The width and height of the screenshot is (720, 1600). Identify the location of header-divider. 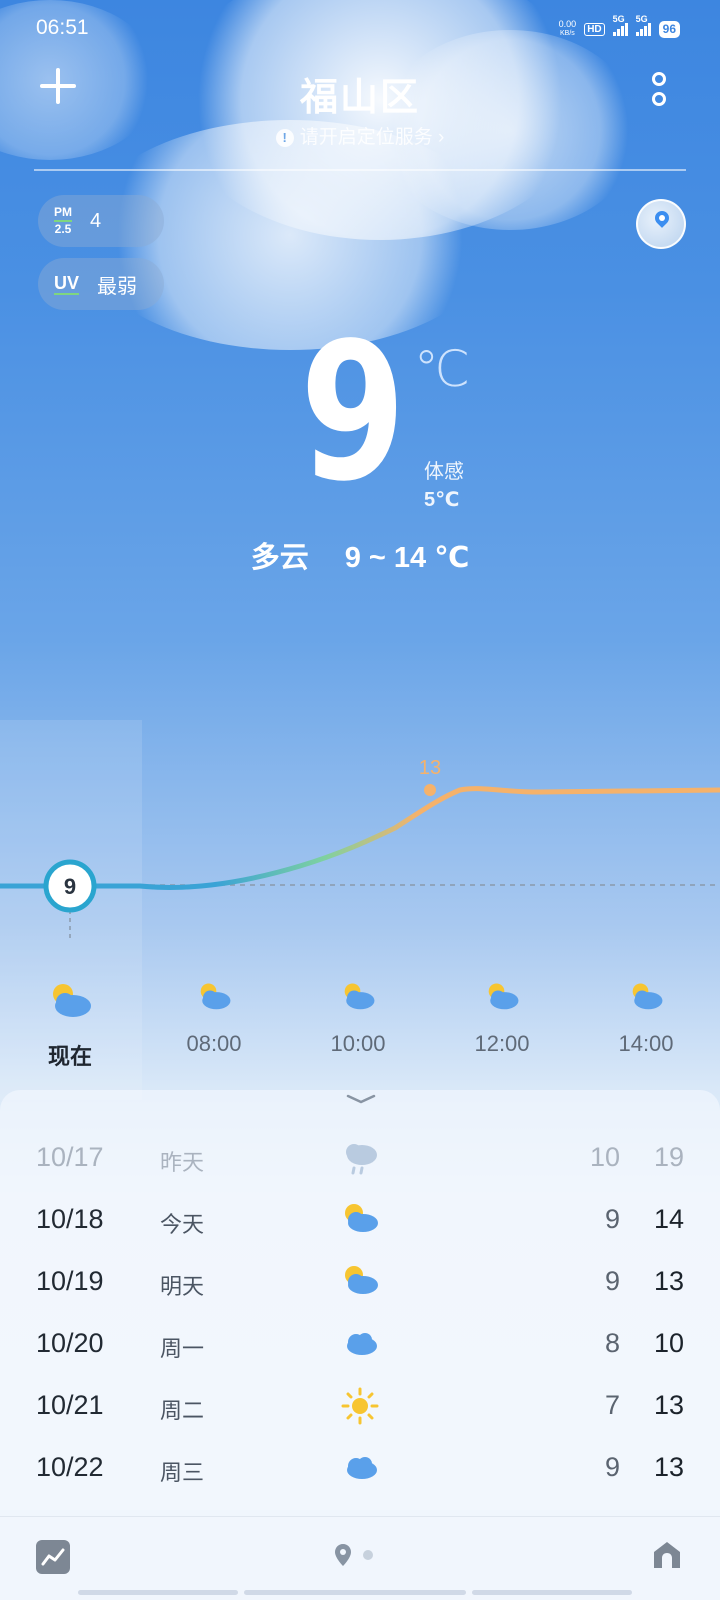
(360, 170).